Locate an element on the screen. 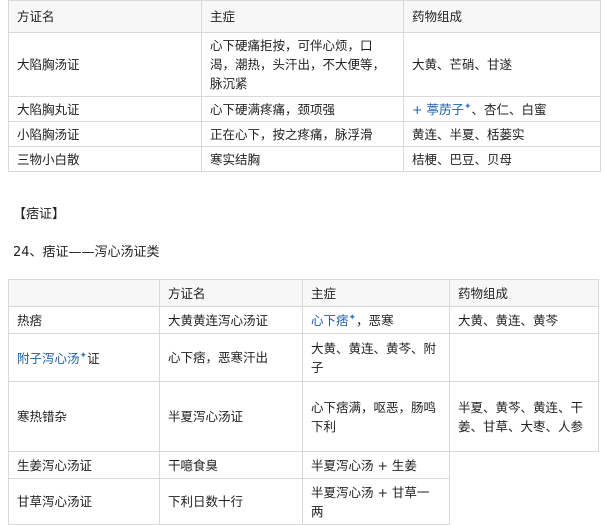  cell-symptom: 心下痞✦，恶寒 is located at coordinates (376, 320).